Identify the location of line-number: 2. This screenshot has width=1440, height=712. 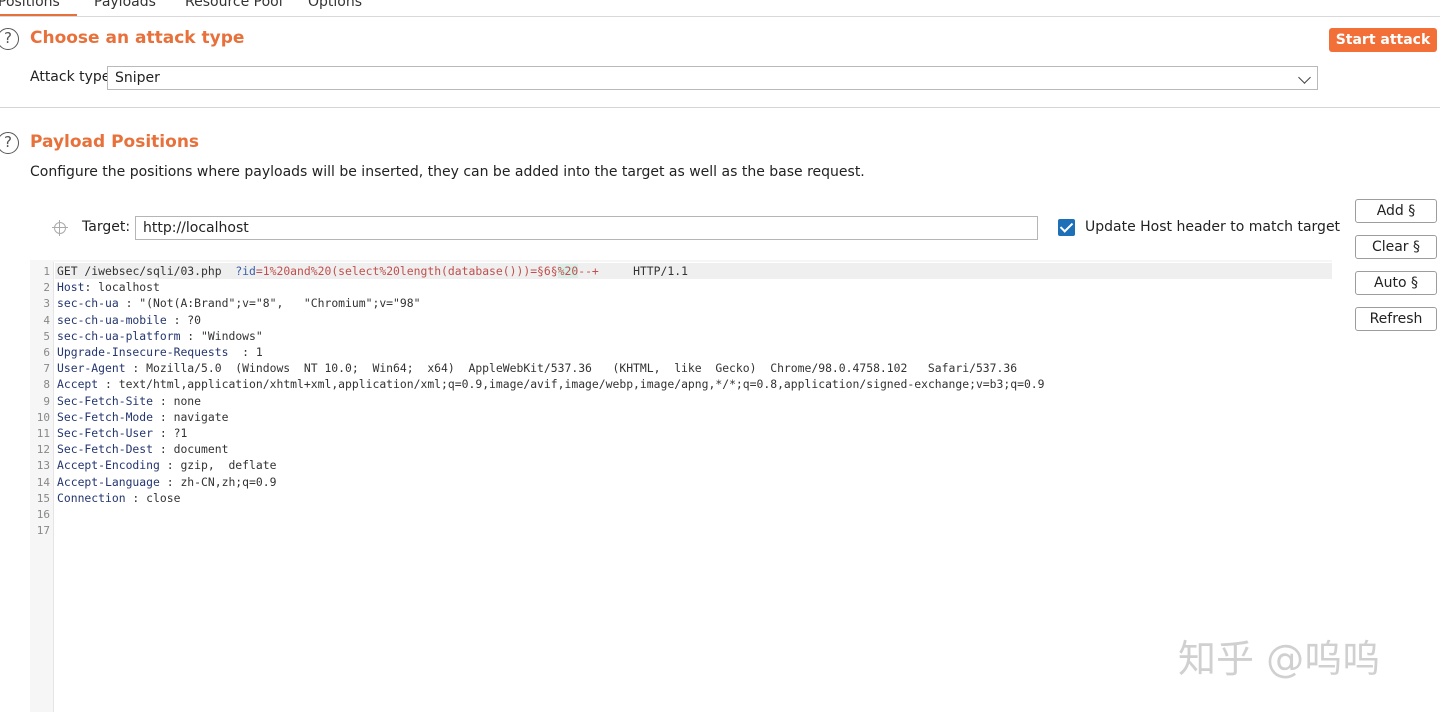
(46, 288).